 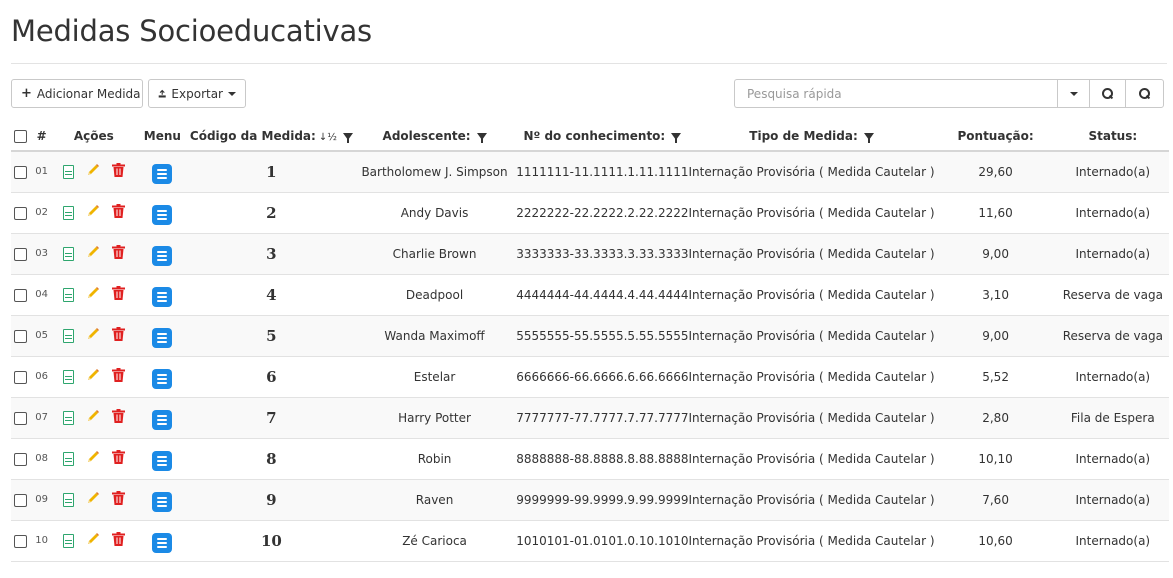 What do you see at coordinates (1073, 93) in the screenshot?
I see `search-options-dropdown` at bounding box center [1073, 93].